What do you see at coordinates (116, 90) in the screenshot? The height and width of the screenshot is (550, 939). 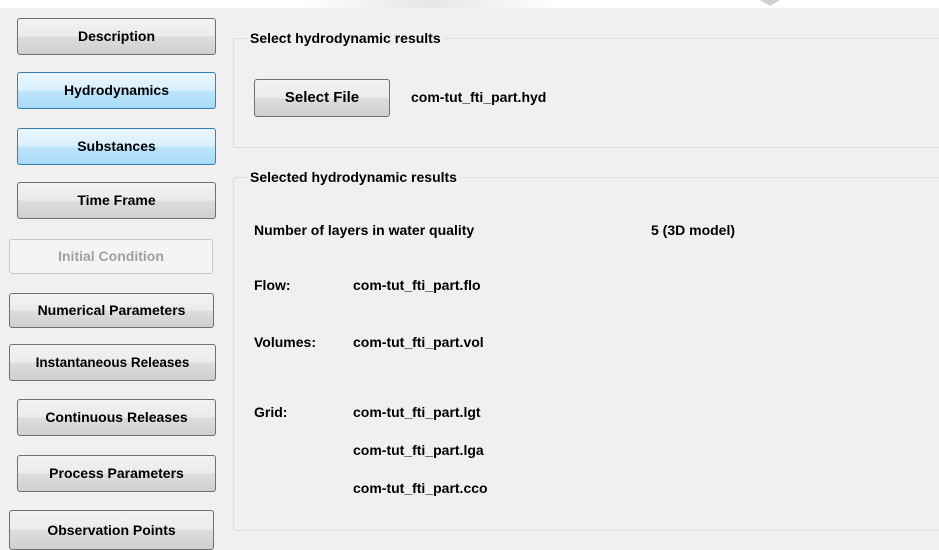 I see `nav-hydrodynamics-button: Hydrodynamics` at bounding box center [116, 90].